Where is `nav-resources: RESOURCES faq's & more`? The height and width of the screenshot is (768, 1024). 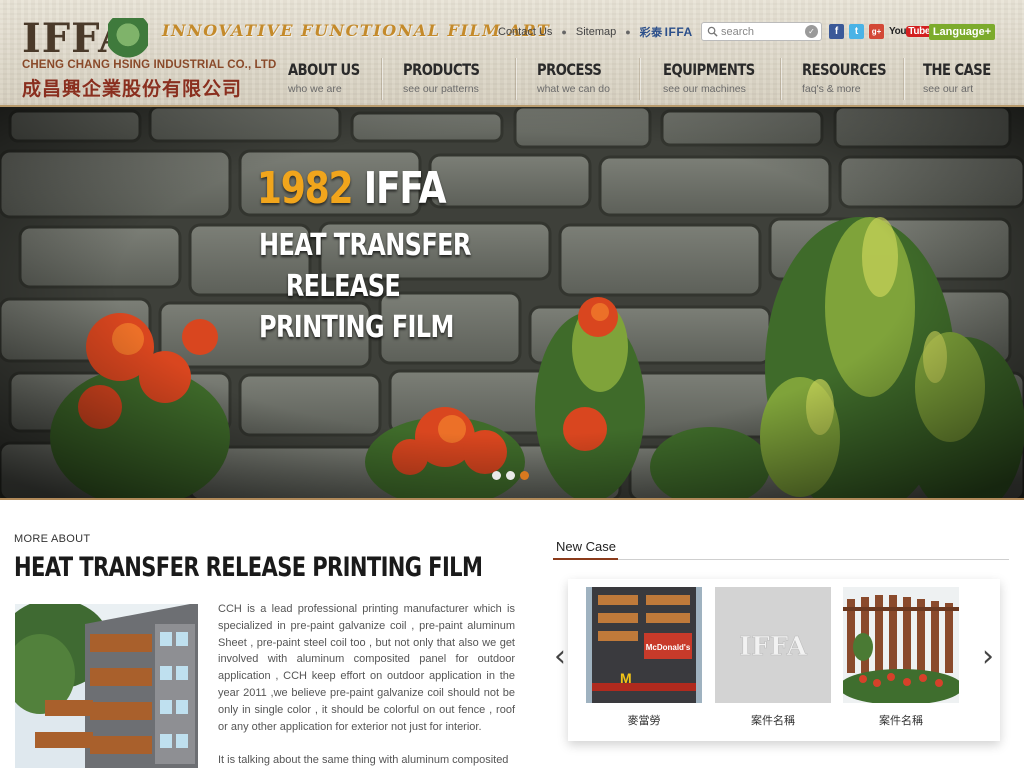 nav-resources: RESOURCES faq's & more is located at coordinates (842, 79).